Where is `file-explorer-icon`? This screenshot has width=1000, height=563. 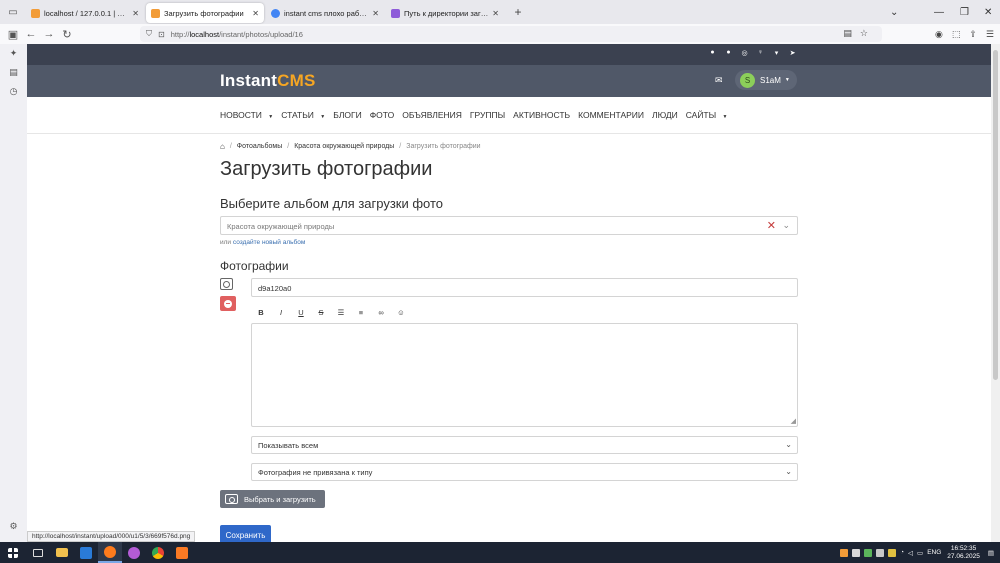
file-explorer-icon is located at coordinates (62, 552).